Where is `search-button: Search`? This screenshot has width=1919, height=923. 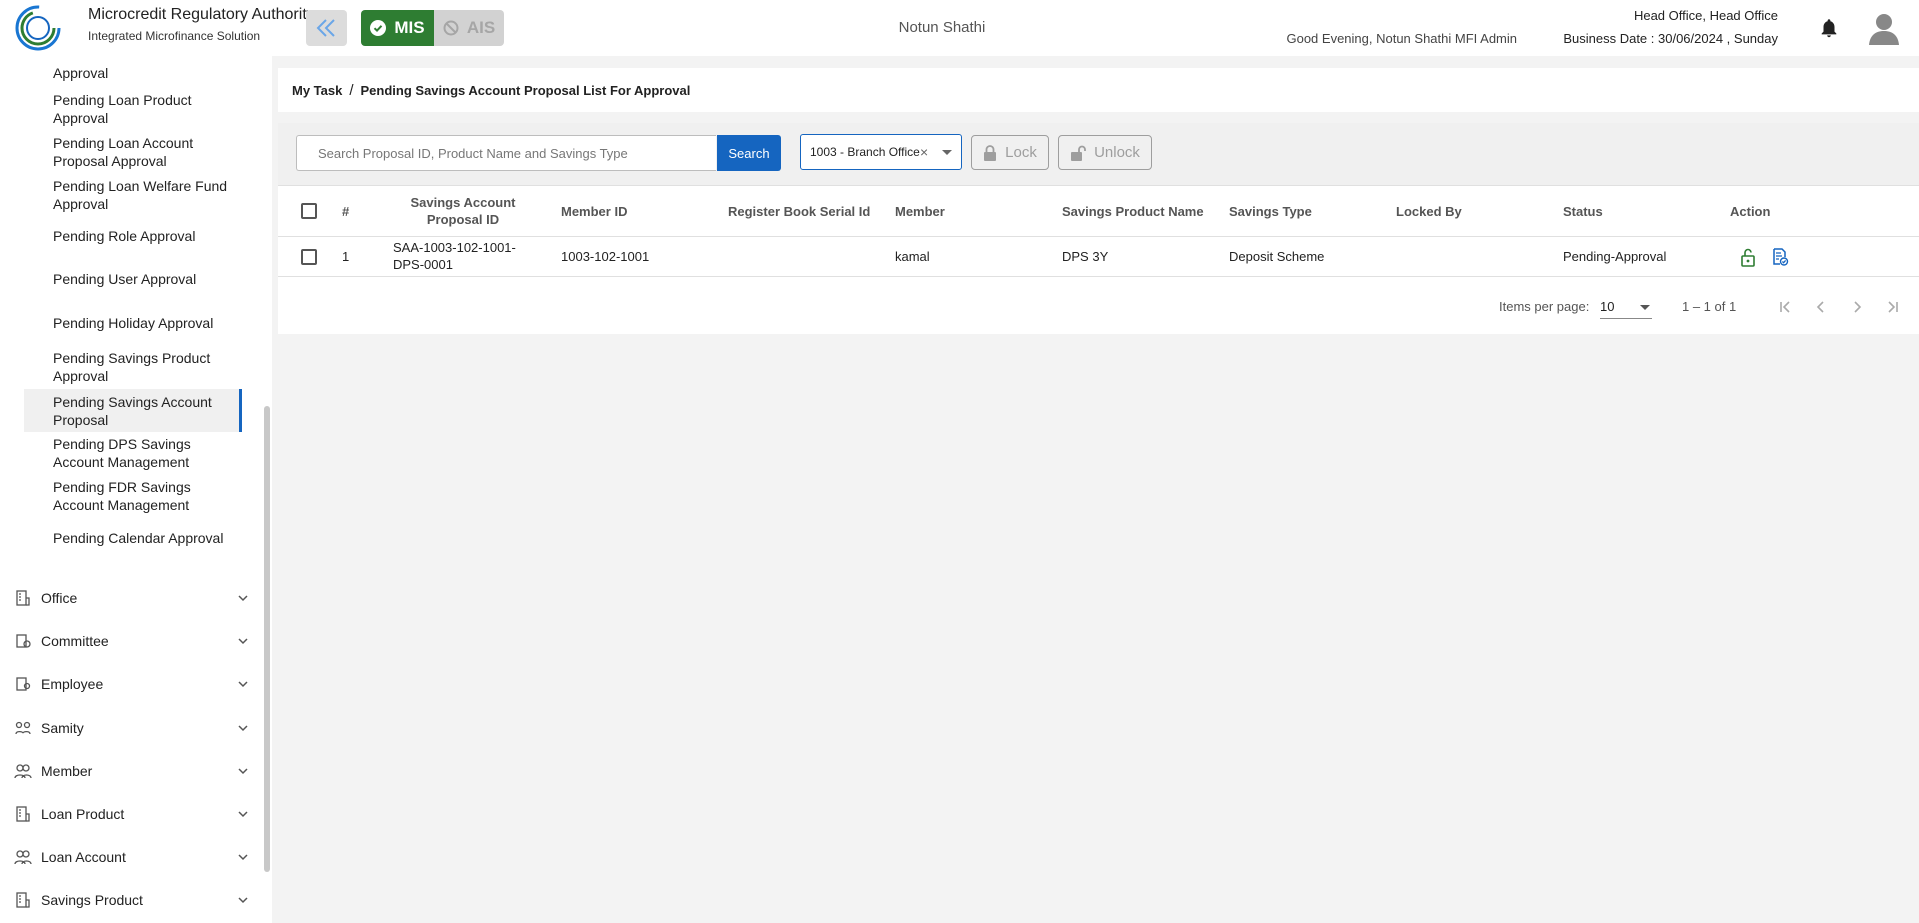
search-button: Search is located at coordinates (749, 153).